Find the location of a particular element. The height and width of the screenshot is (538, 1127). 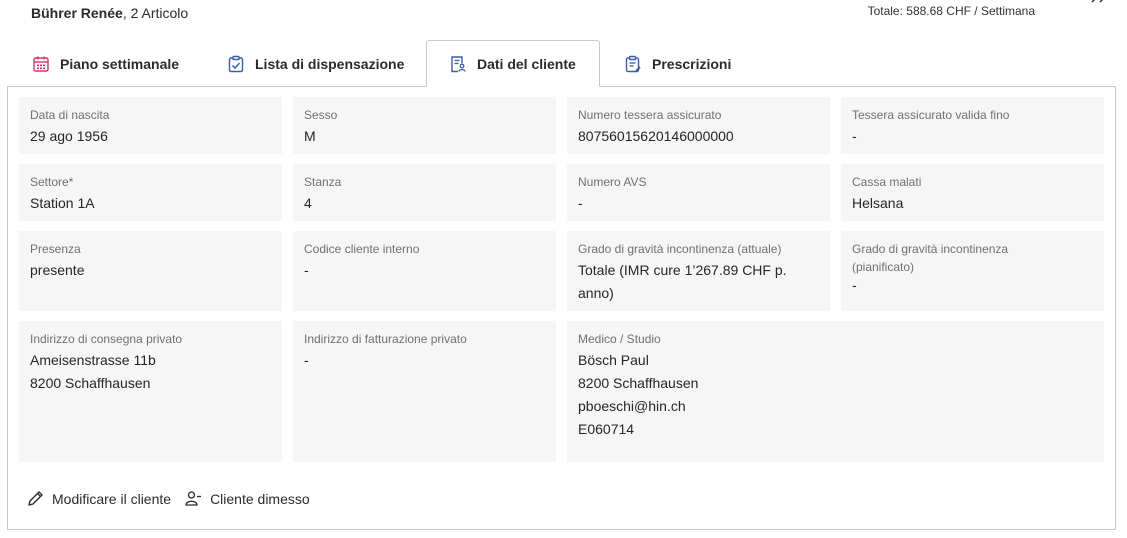

field-label: Data di nascita is located at coordinates (70, 115).